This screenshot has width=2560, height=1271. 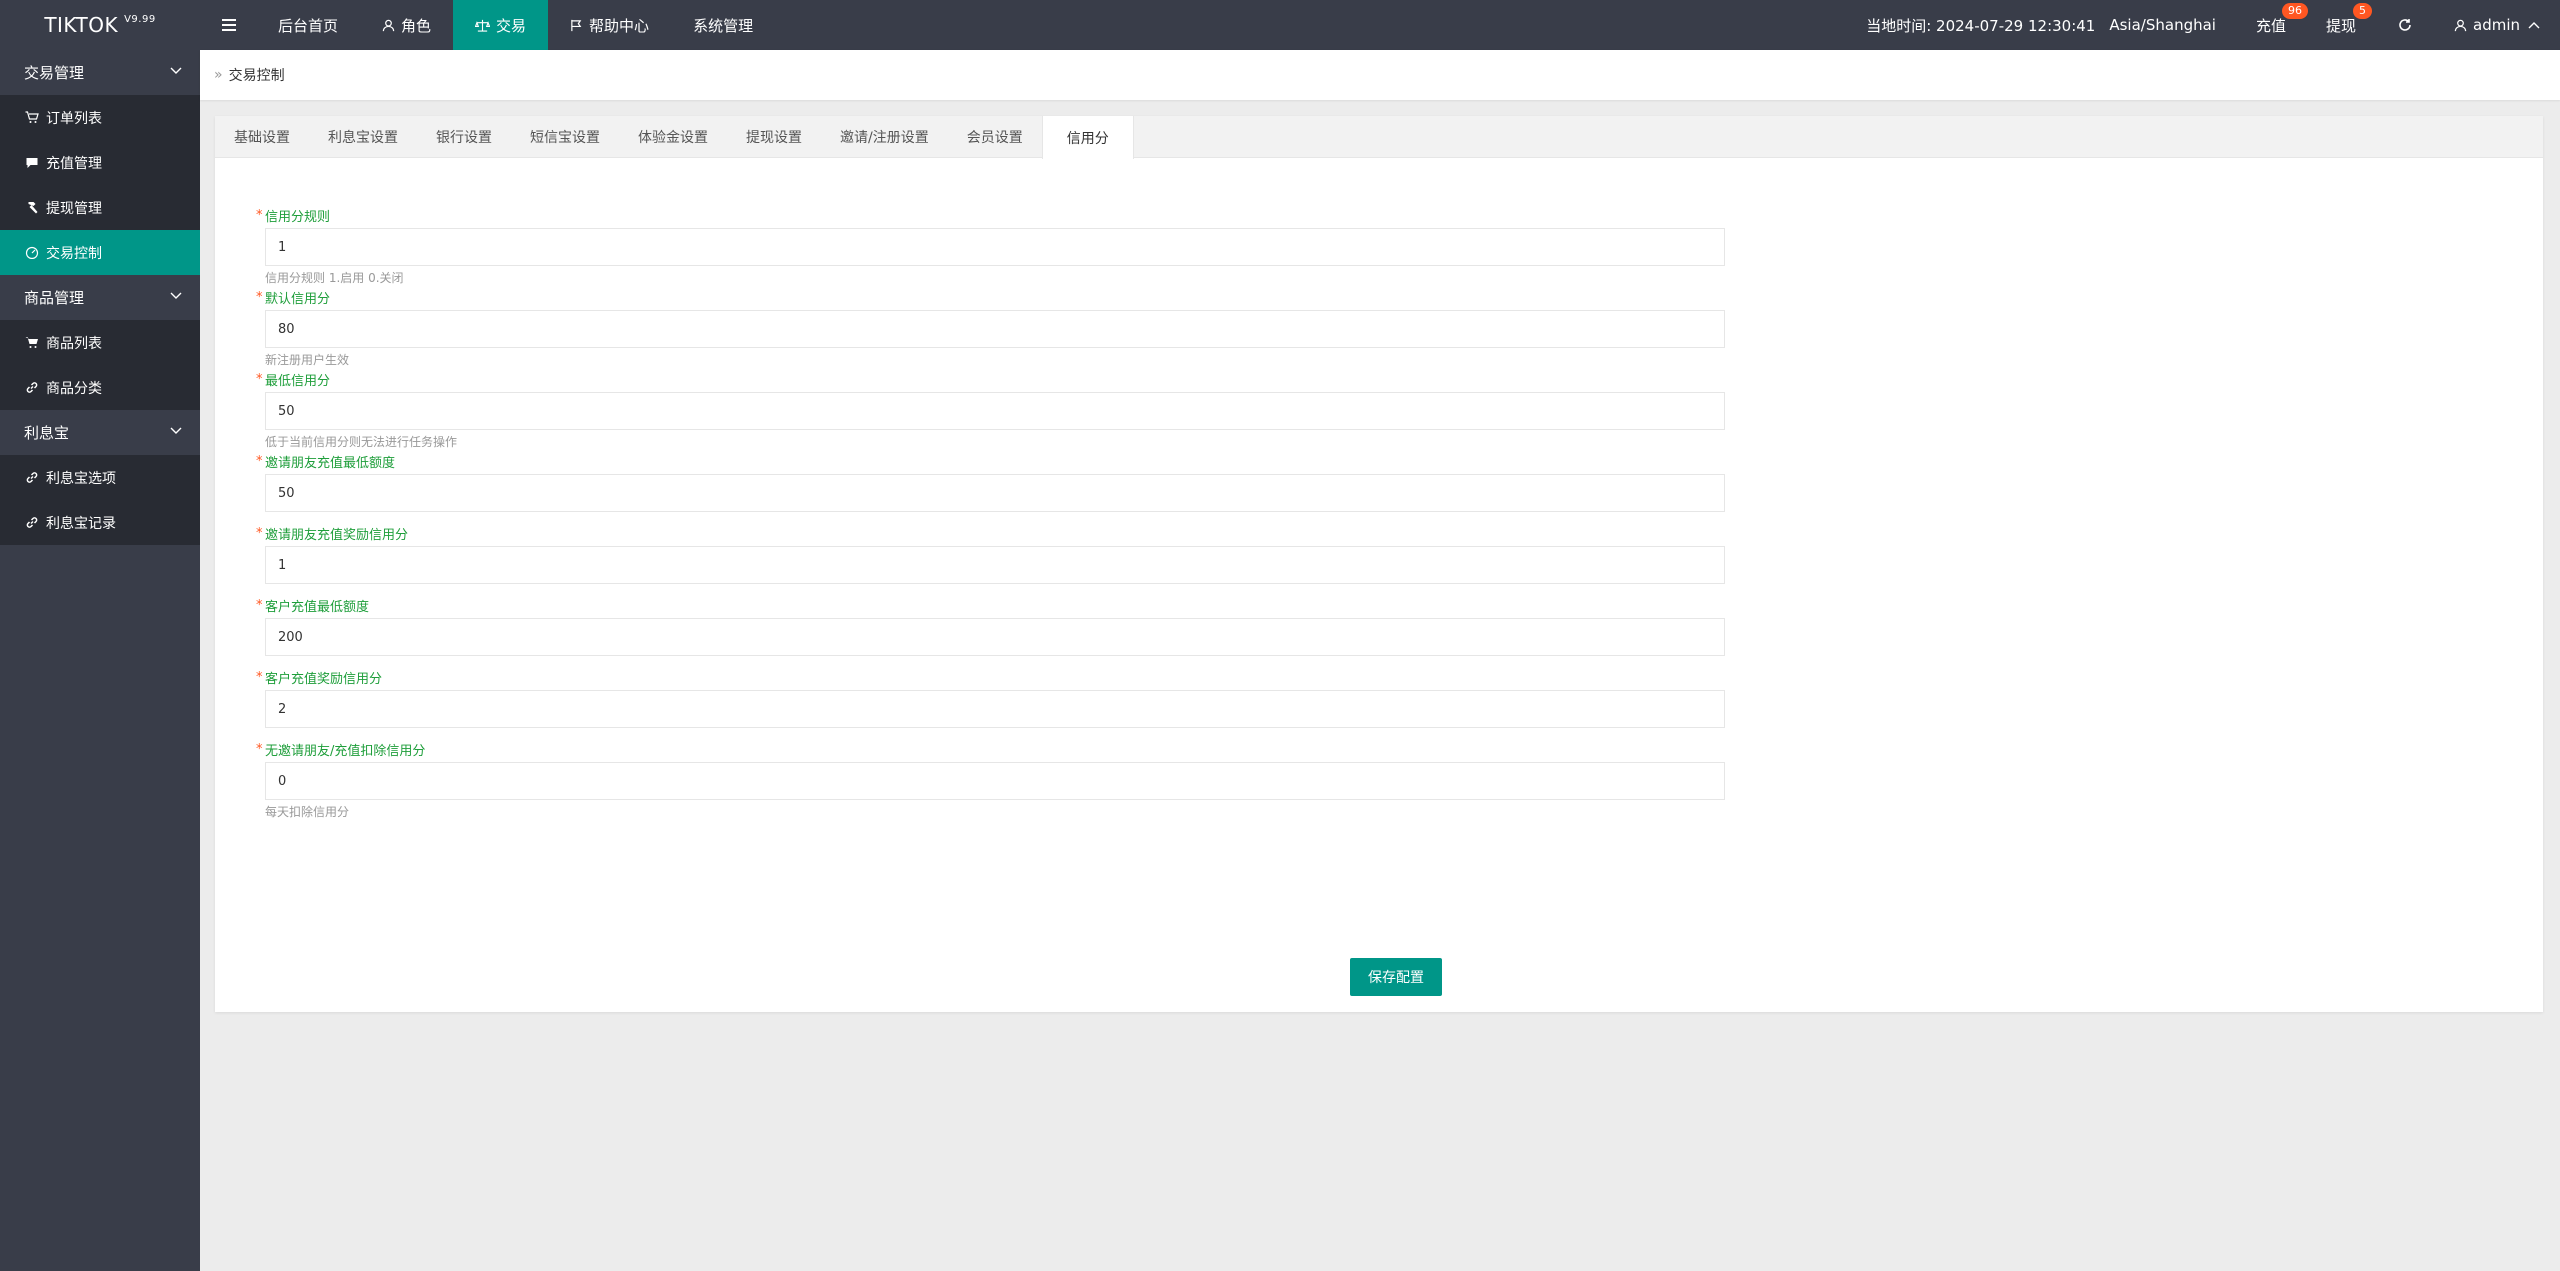 I want to click on default-credit-input: 80, so click(x=995, y=329).